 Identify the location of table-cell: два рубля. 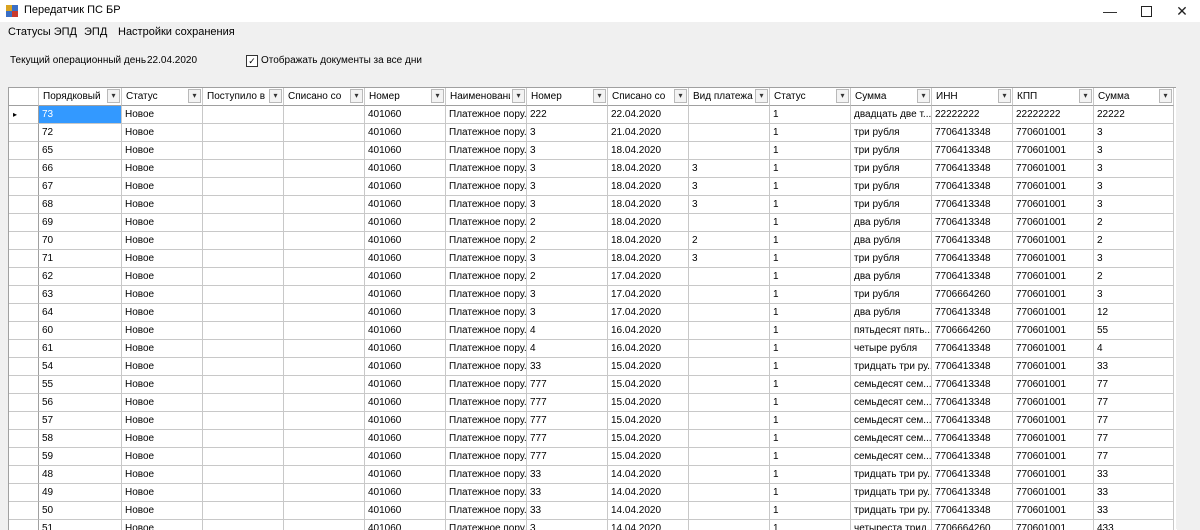
(891, 223).